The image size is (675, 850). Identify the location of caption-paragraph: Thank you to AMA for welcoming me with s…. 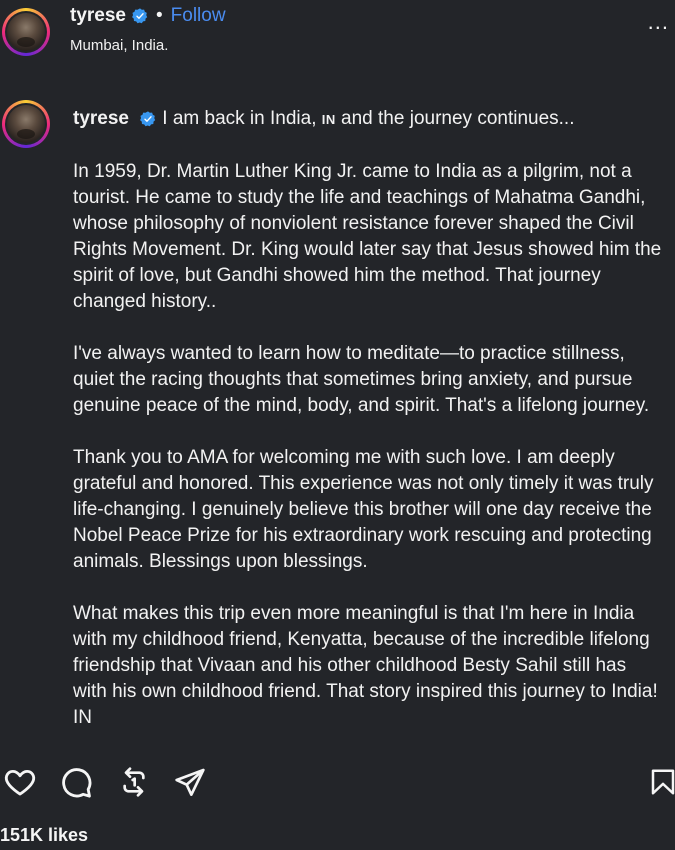
(363, 509).